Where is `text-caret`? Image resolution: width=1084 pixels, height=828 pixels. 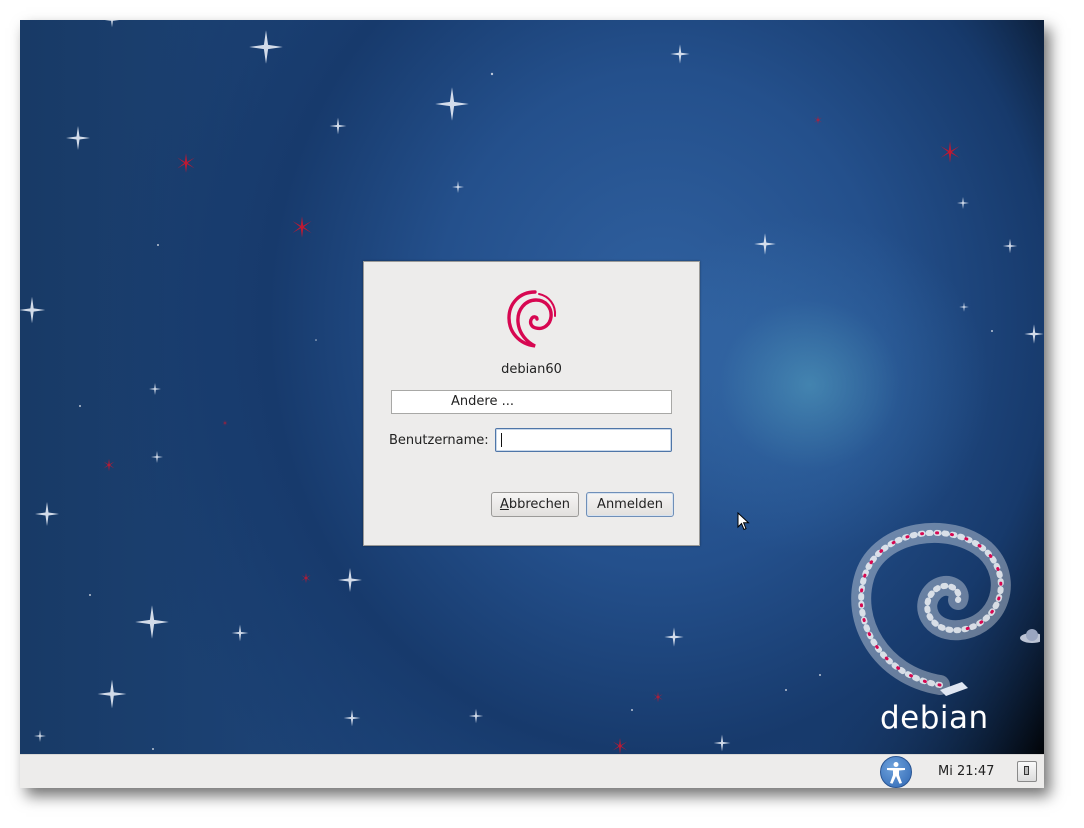
text-caret is located at coordinates (501, 440).